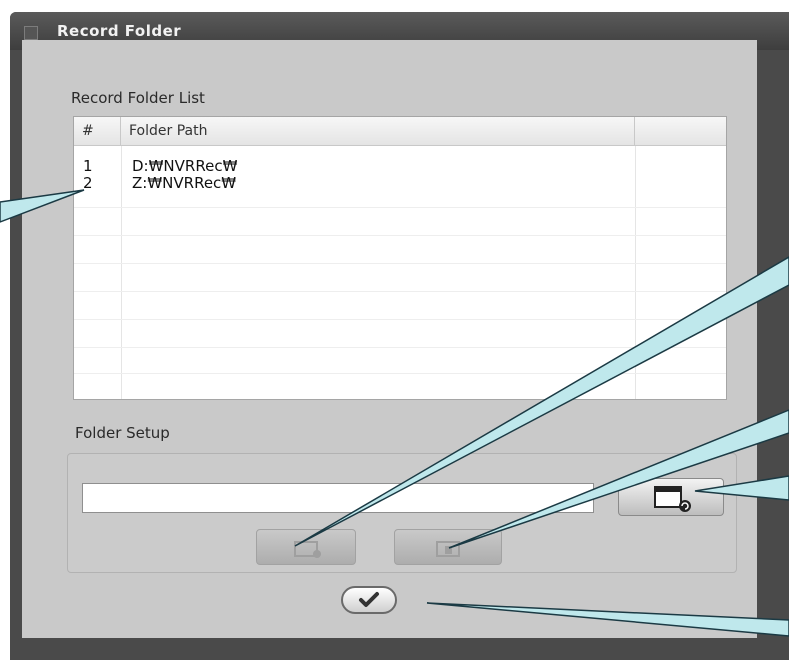 This screenshot has width=789, height=660. I want to click on checkmark-icon, so click(369, 599).